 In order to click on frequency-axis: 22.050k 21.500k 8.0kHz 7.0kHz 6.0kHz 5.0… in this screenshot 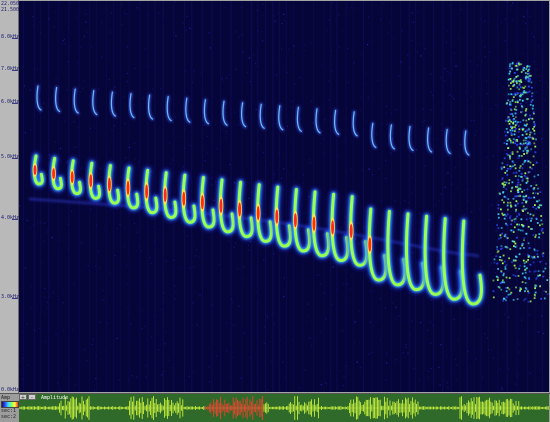, I will do `click(11, 196)`.